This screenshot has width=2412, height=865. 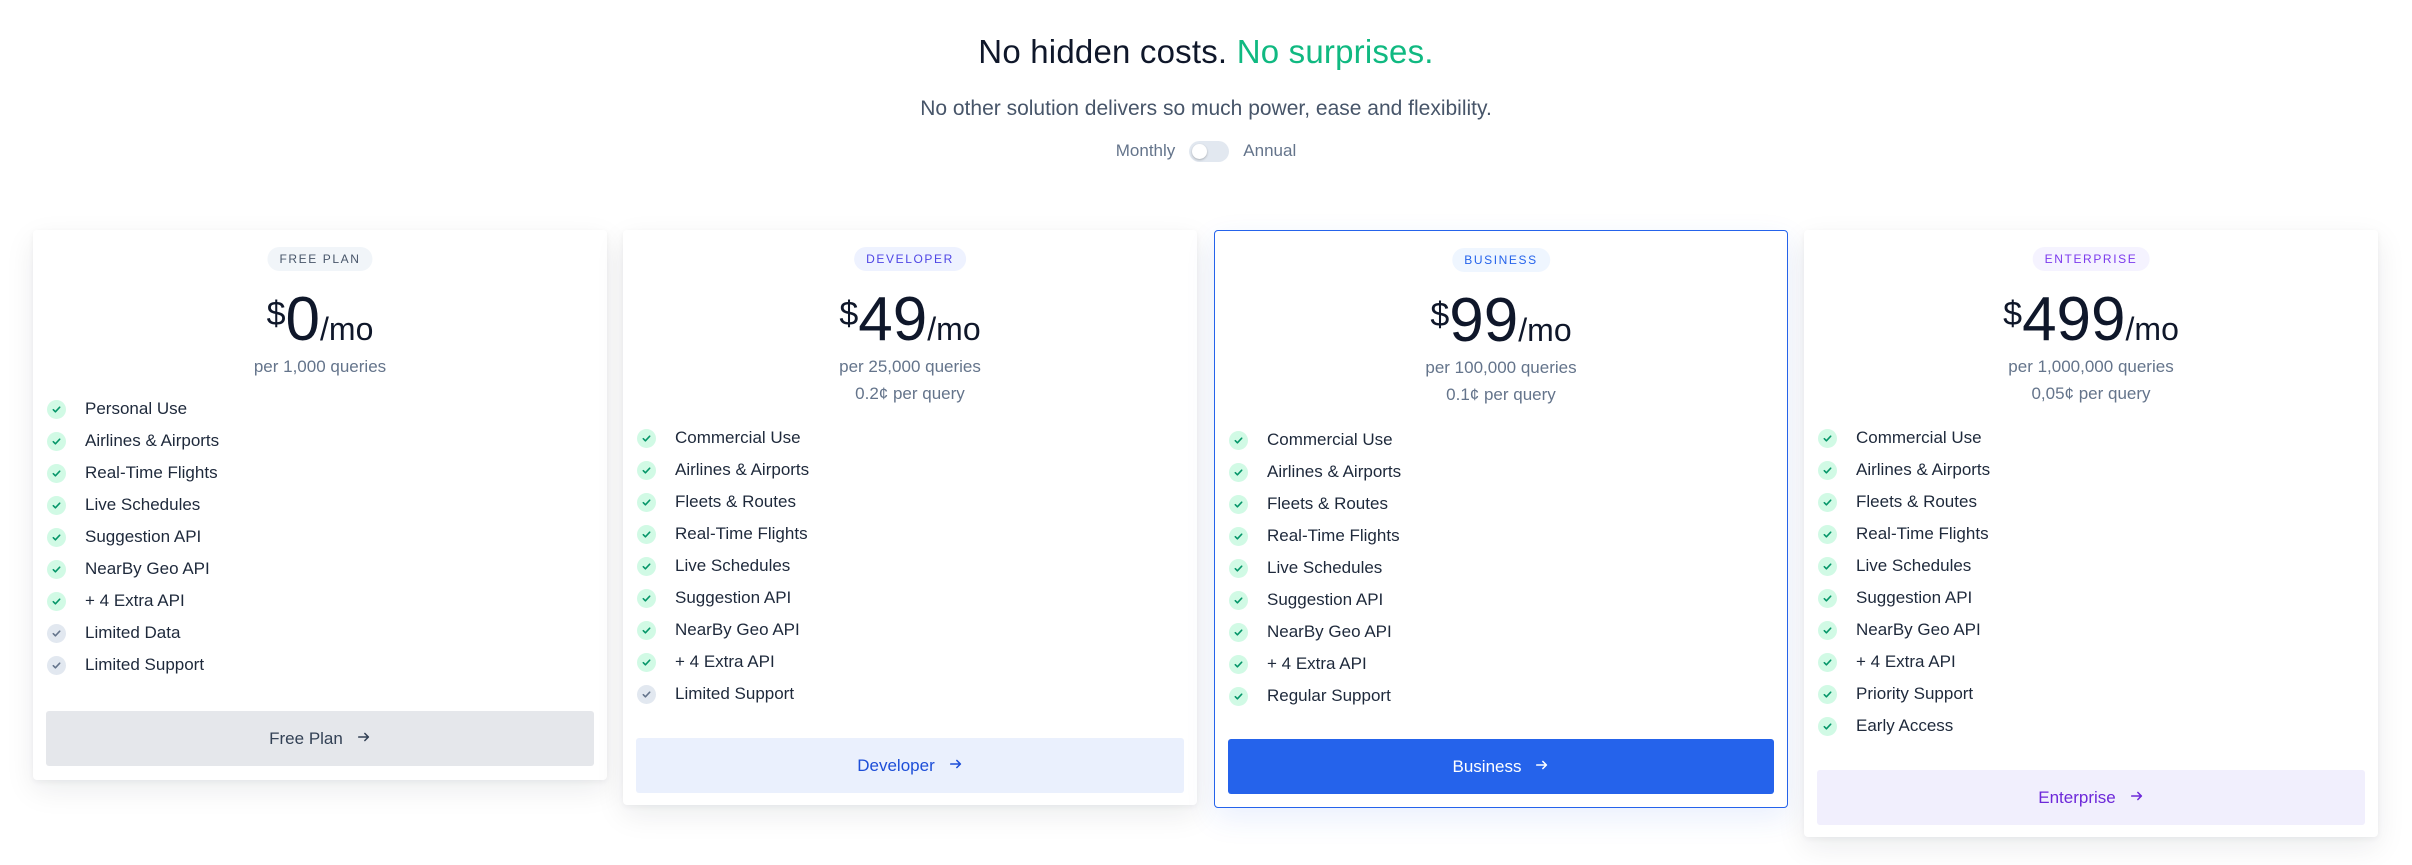 I want to click on check-muted-icon, so click(x=56, y=665).